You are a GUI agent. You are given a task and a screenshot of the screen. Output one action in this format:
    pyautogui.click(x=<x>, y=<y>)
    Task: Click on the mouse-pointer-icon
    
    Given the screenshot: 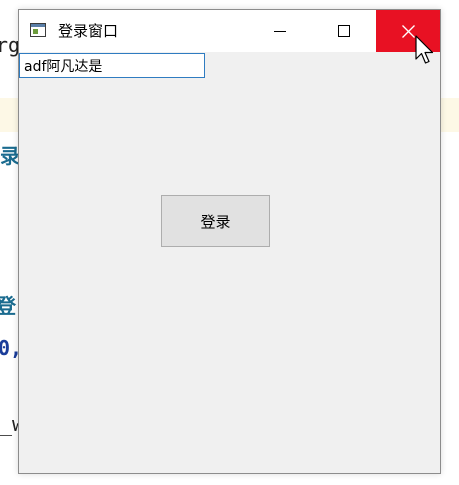 What is the action you would take?
    pyautogui.click(x=424, y=49)
    